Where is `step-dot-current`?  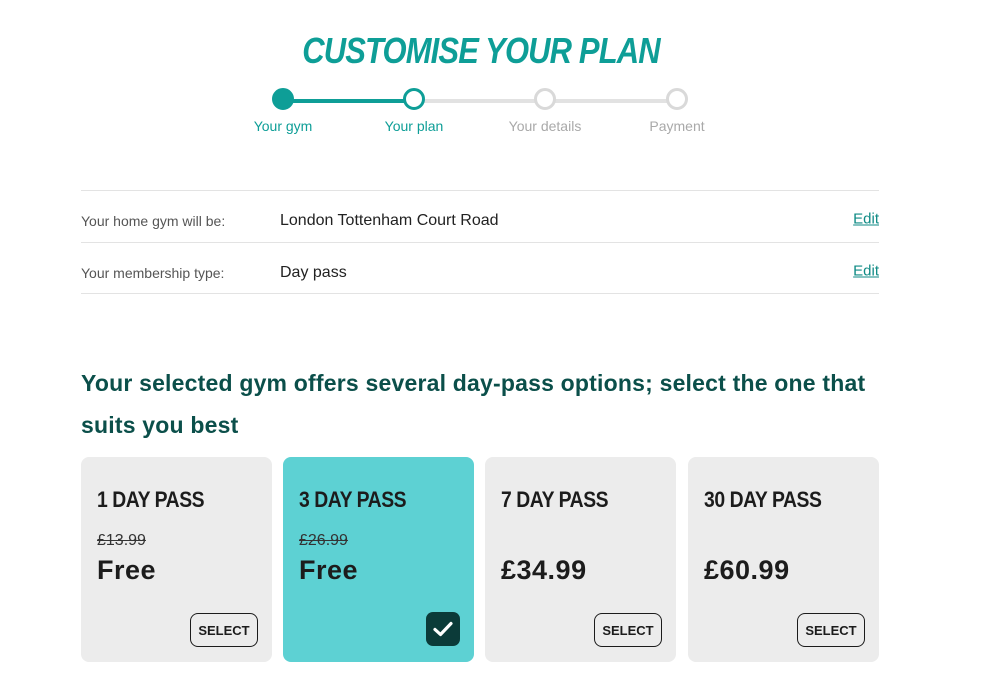
step-dot-current is located at coordinates (414, 99).